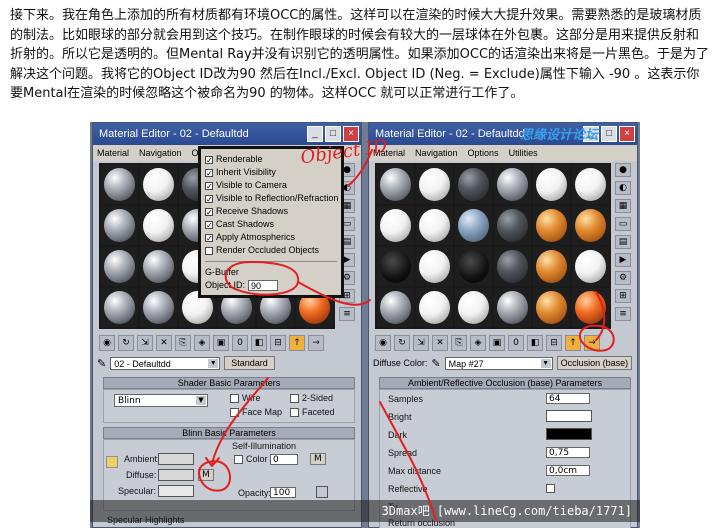  I want to click on cast-shadows-row: ✓ Cast Shadows, so click(271, 224).